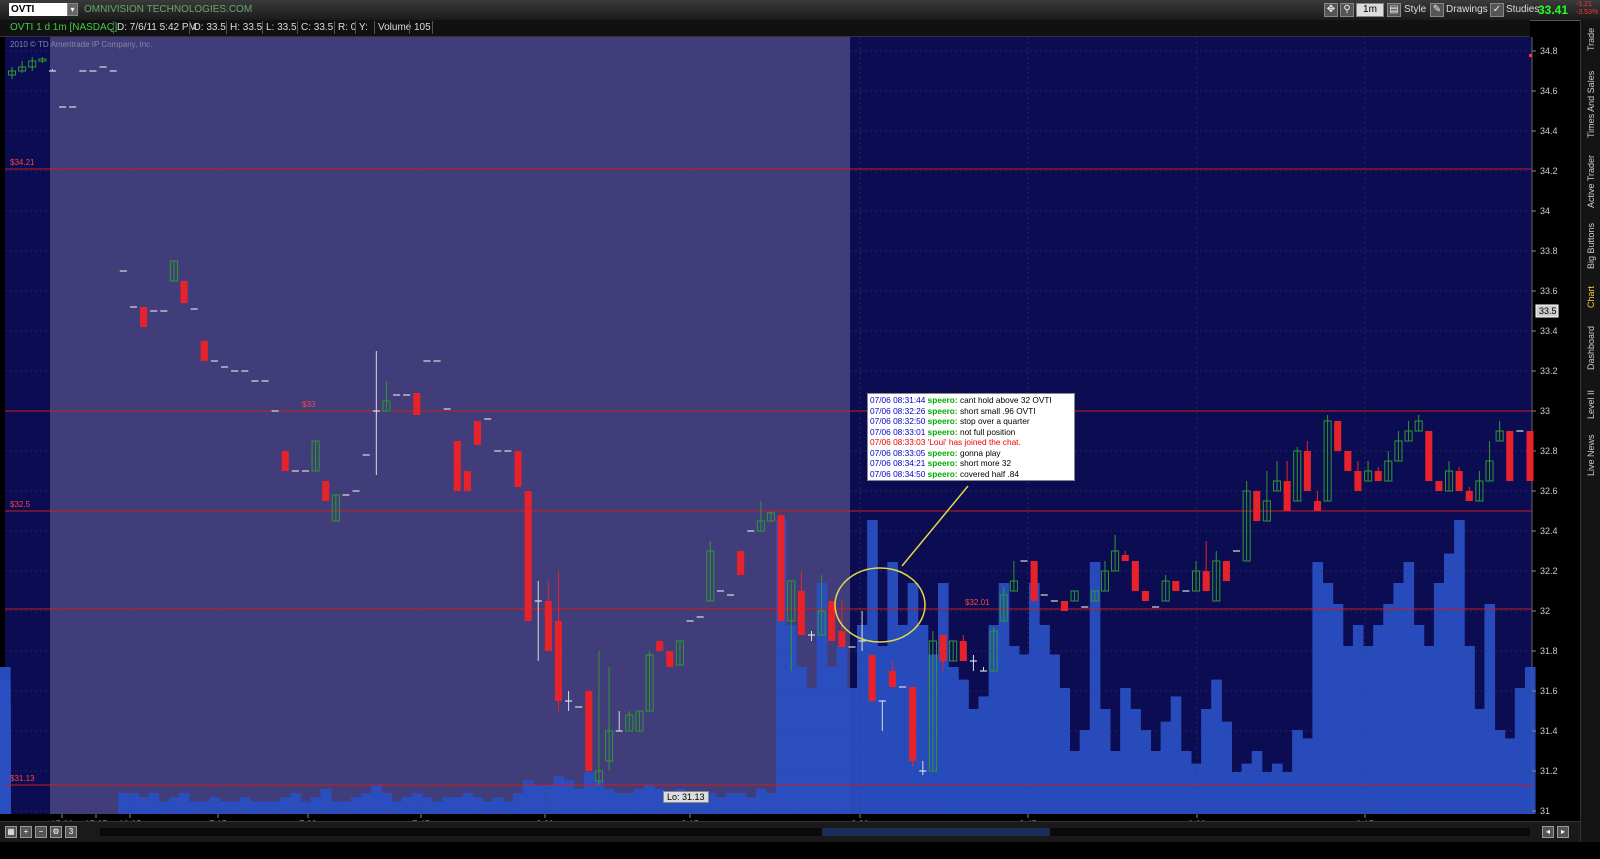 The width and height of the screenshot is (1600, 859). Describe the element at coordinates (1549, 731) in the screenshot. I see `y-tick-label: 31.4` at that location.